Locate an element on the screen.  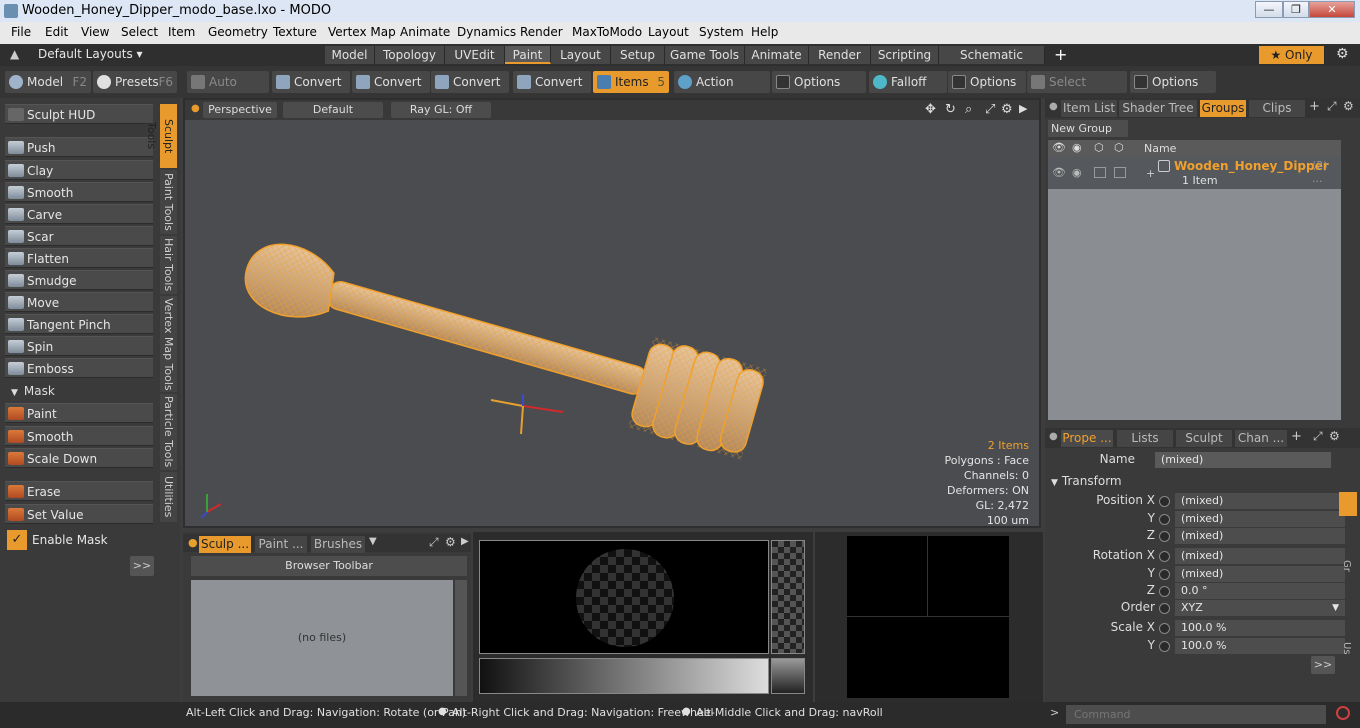
falloff-button: Falloff is located at coordinates (908, 82).